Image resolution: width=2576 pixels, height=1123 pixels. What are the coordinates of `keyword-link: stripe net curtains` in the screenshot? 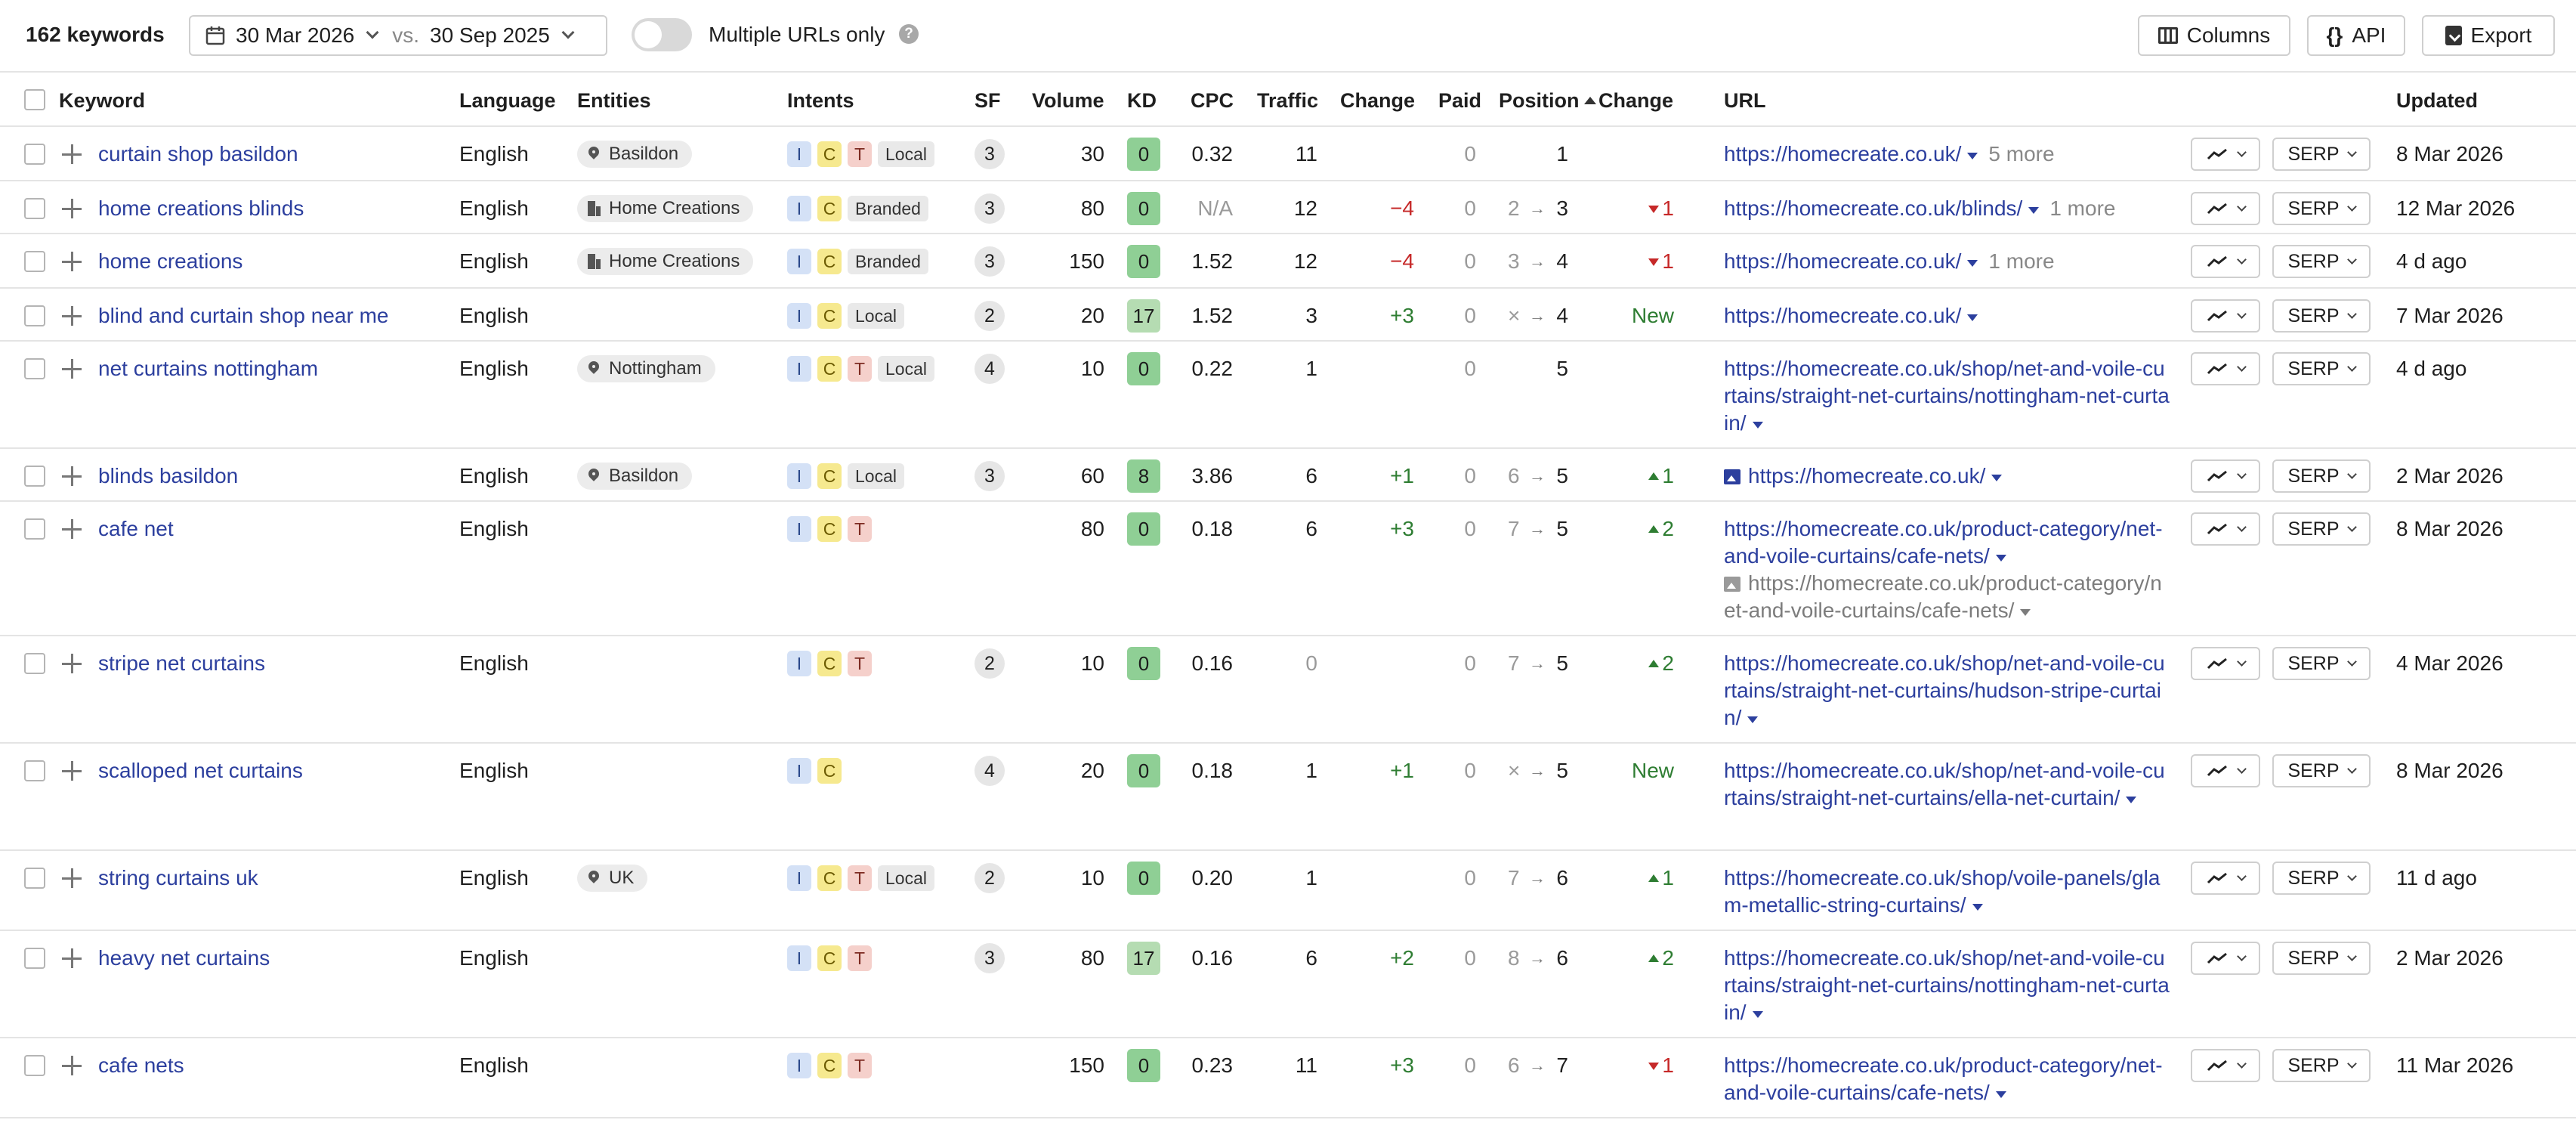 It's located at (181, 663).